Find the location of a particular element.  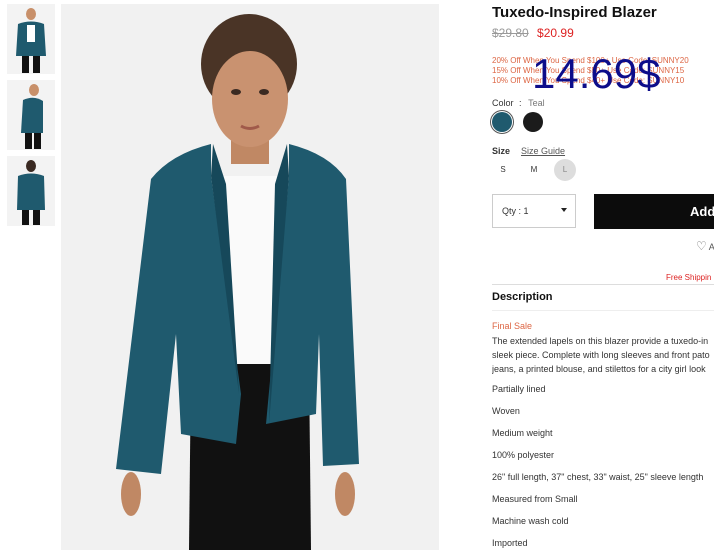

sale-price: $20.99 is located at coordinates (555, 33).